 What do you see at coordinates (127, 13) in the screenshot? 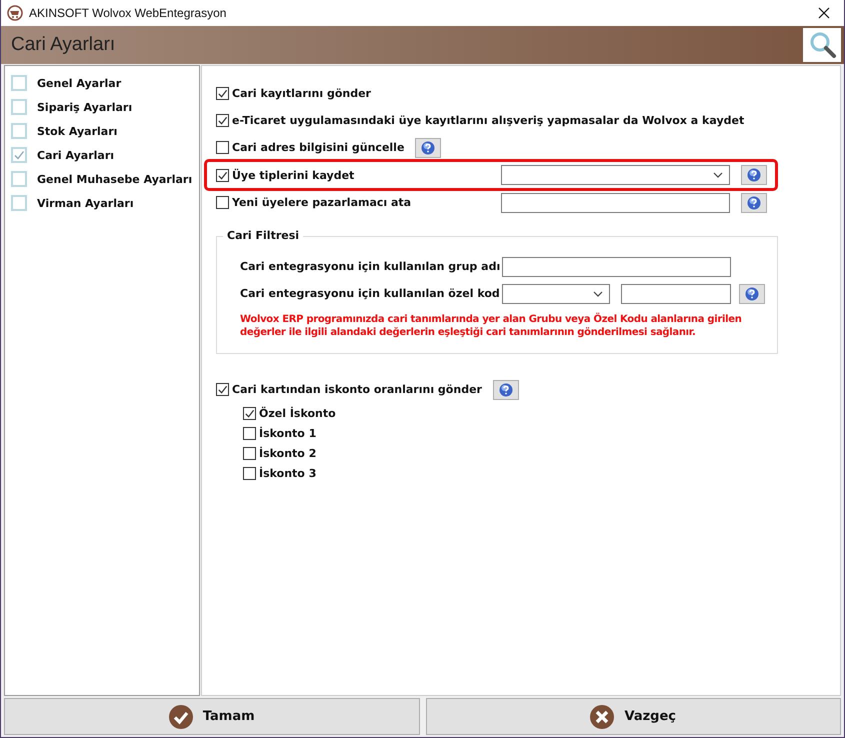
I see `window-title: AKINSOFT Wolvox WebEntegrasyon` at bounding box center [127, 13].